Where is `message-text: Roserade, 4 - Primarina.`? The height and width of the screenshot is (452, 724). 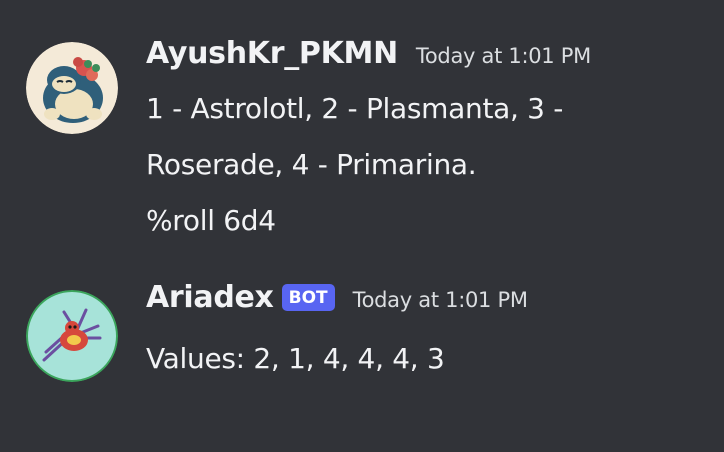
message-text: Roserade, 4 - Primarina. is located at coordinates (311, 164).